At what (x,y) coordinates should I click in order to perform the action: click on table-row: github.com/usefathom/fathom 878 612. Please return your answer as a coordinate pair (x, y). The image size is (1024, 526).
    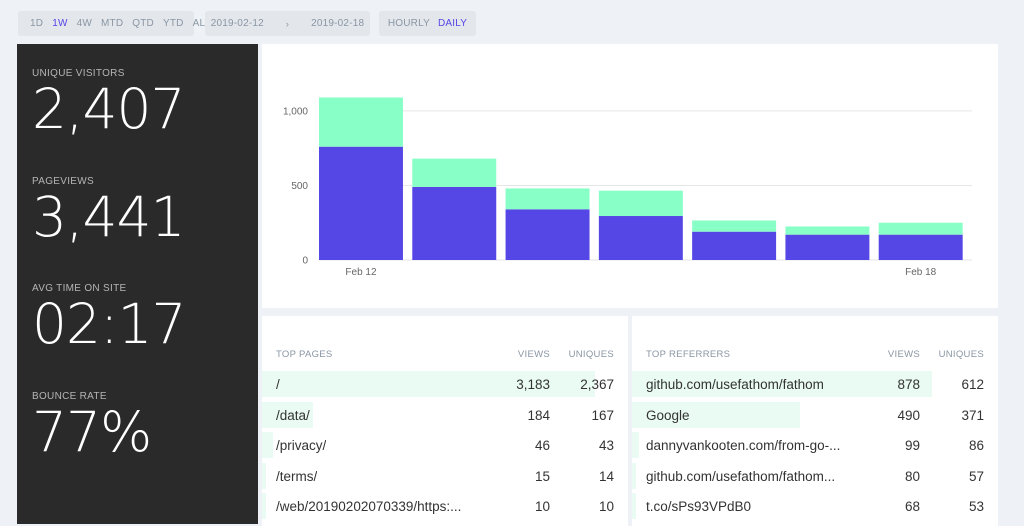
    Looking at the image, I should click on (815, 385).